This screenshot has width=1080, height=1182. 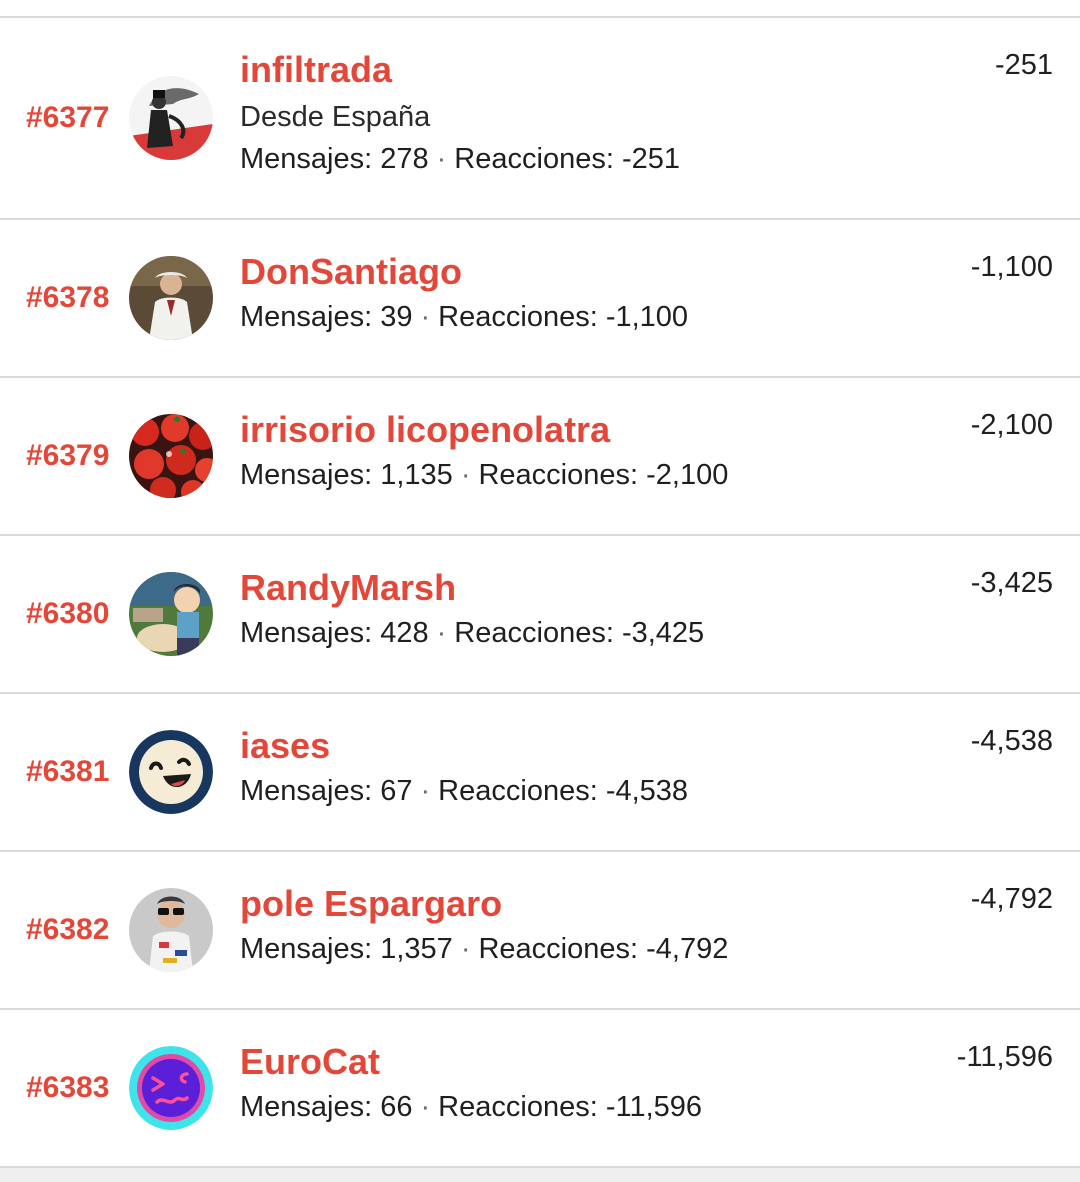 I want to click on list-footer-band, so click(x=540, y=1175).